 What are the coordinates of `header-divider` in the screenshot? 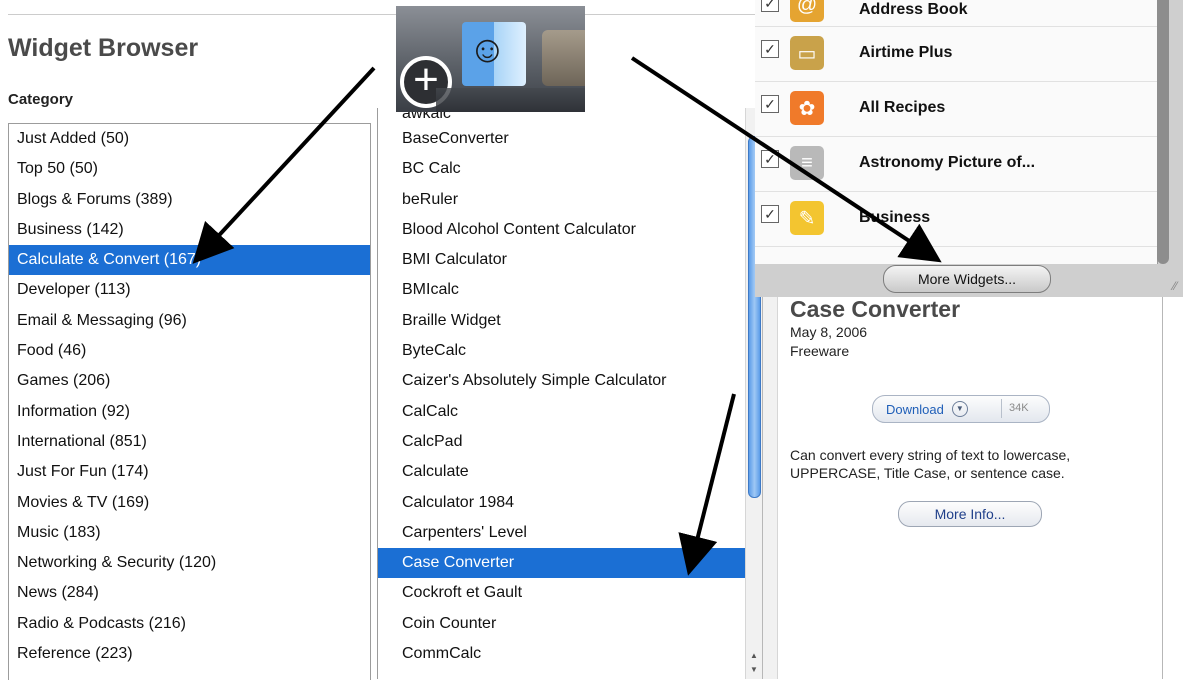 It's located at (383, 14).